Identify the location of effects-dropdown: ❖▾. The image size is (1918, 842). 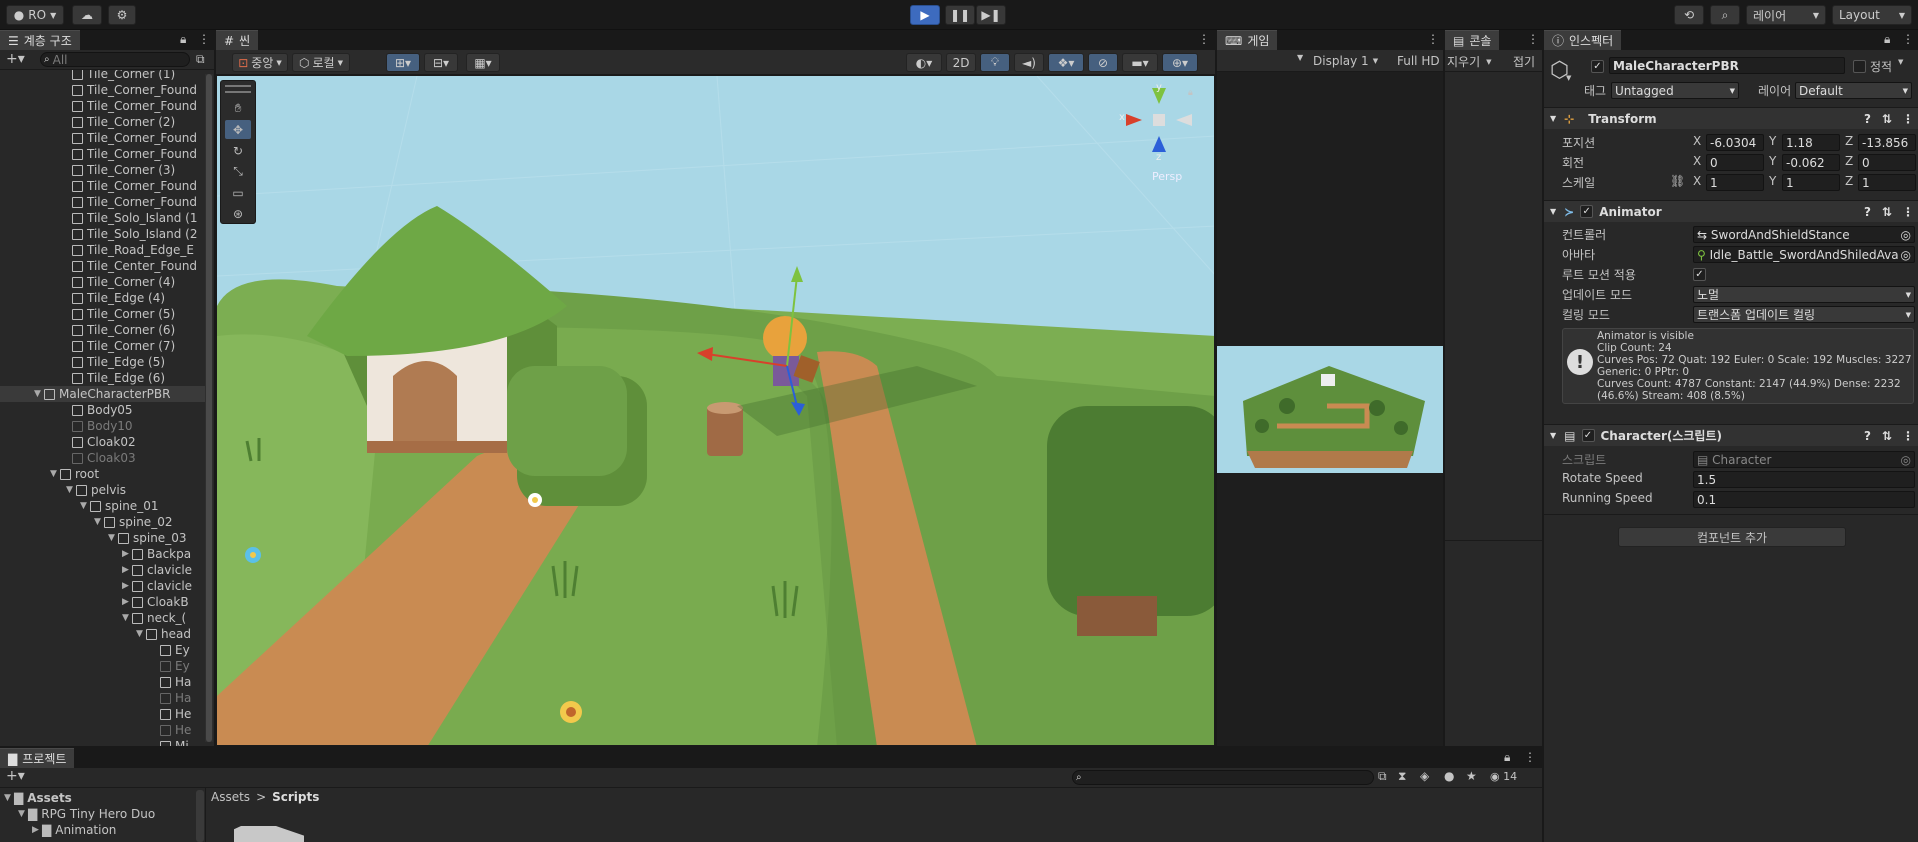
(1066, 62).